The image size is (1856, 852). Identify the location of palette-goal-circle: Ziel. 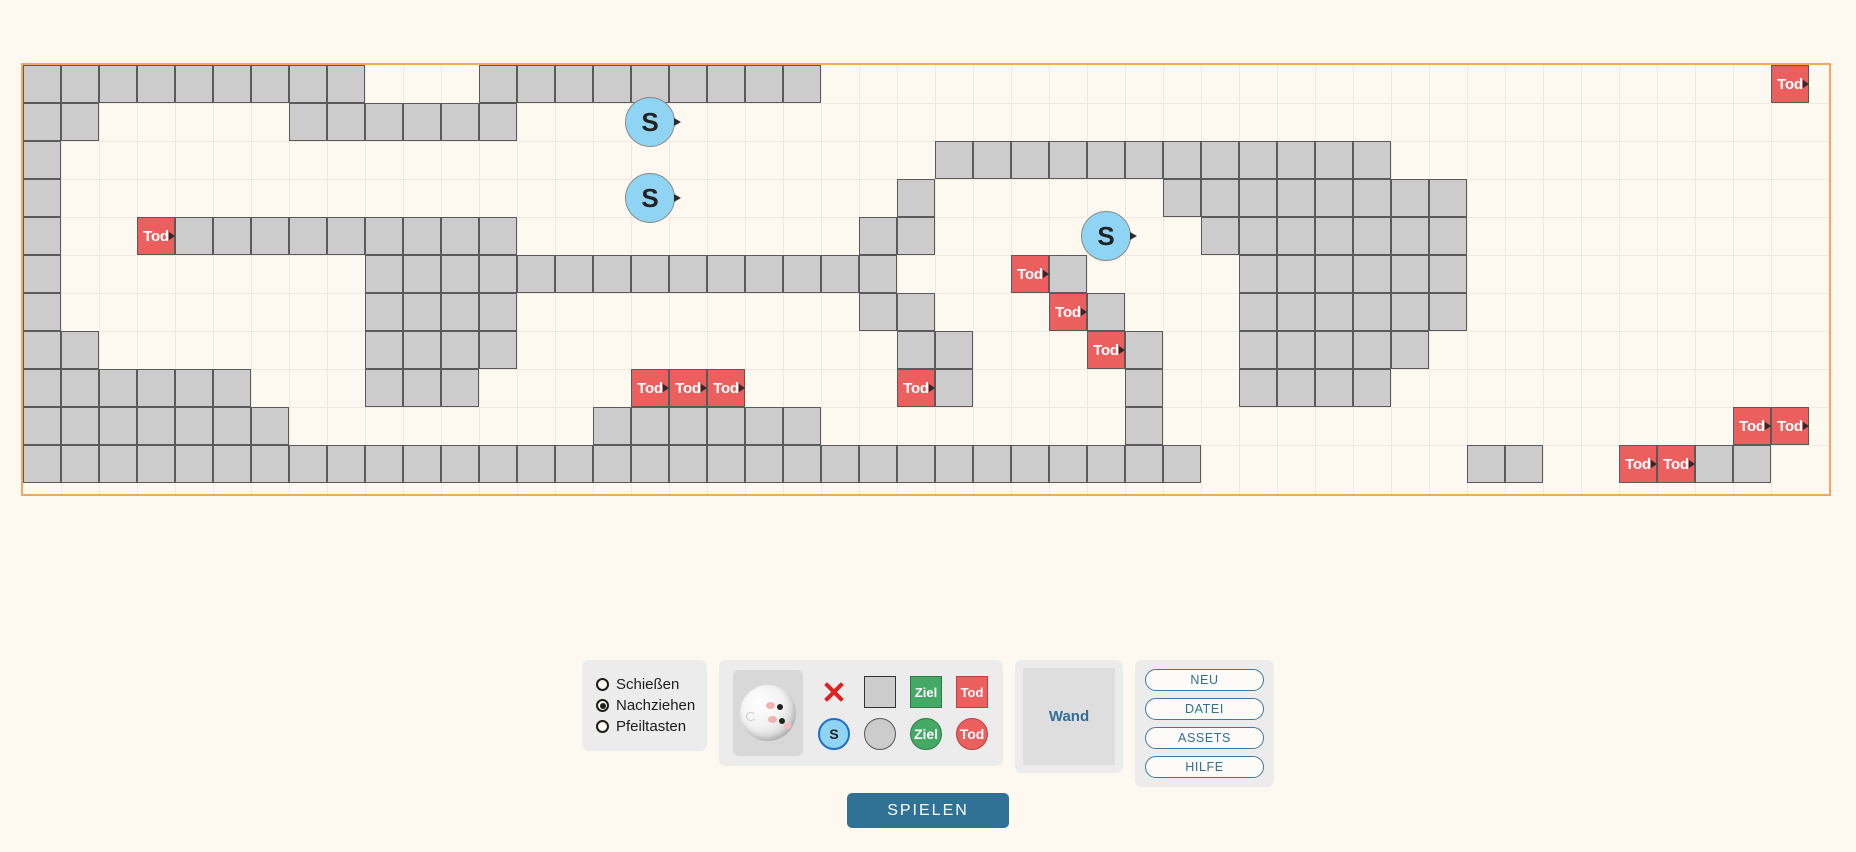
(926, 734).